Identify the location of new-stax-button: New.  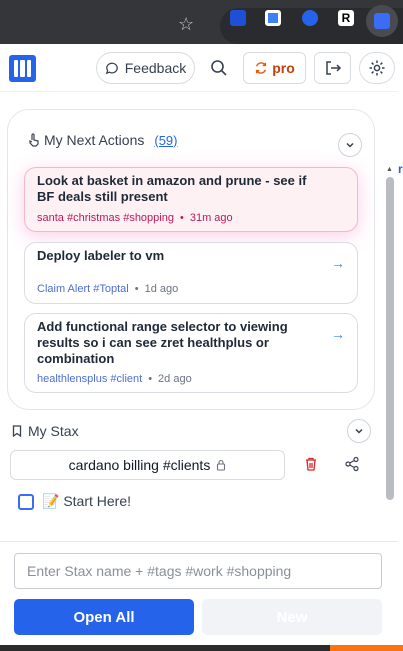
(292, 617).